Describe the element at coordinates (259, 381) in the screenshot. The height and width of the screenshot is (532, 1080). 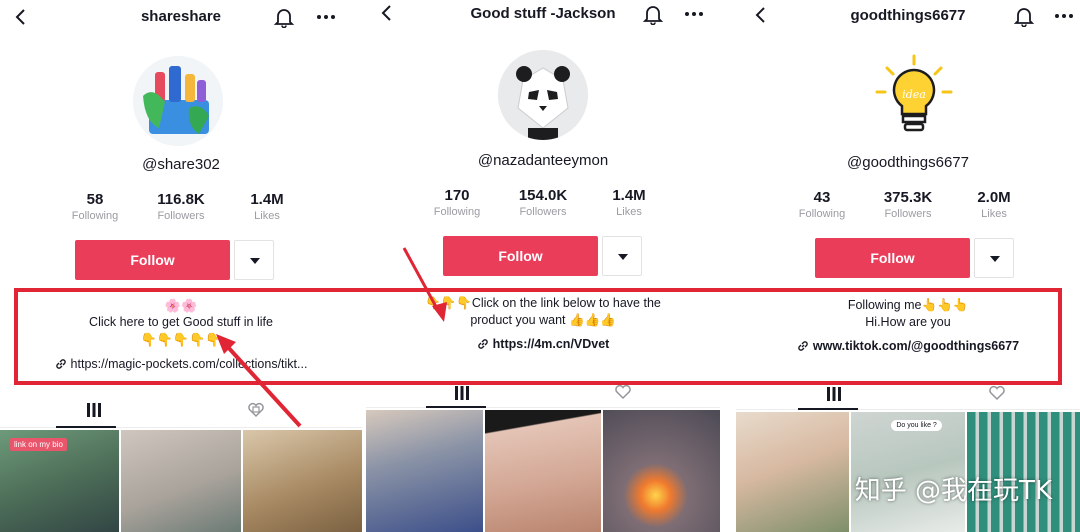
I see `arrow-to-bio-icon` at that location.